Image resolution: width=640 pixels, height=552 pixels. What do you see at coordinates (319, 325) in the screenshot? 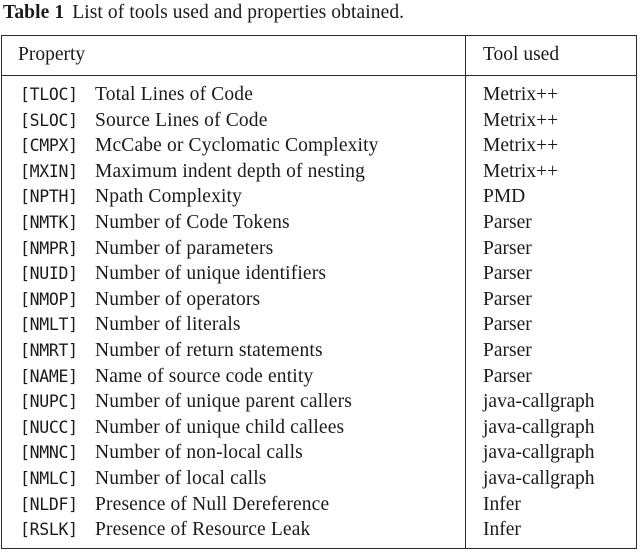
I see `table-row: [NMLT] Number of literals Parser` at bounding box center [319, 325].